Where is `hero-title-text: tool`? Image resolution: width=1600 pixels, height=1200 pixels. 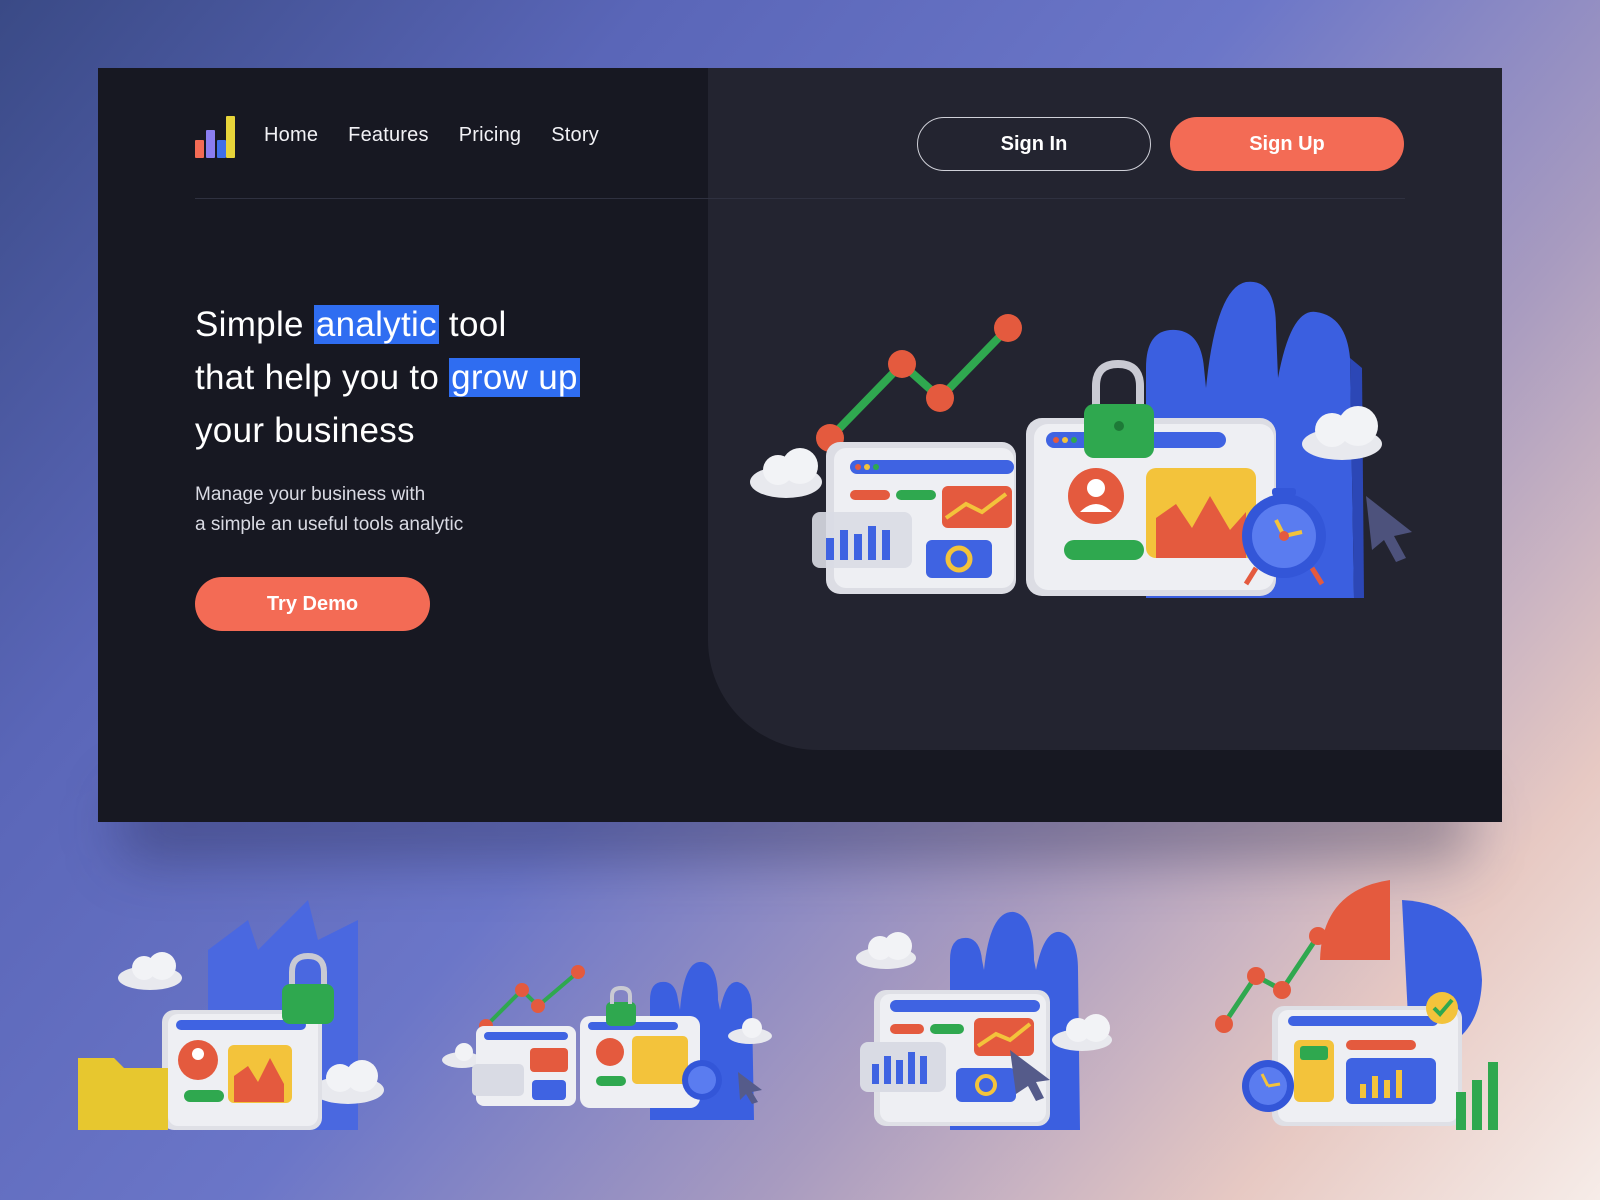
hero-title-text: tool is located at coordinates (472, 324).